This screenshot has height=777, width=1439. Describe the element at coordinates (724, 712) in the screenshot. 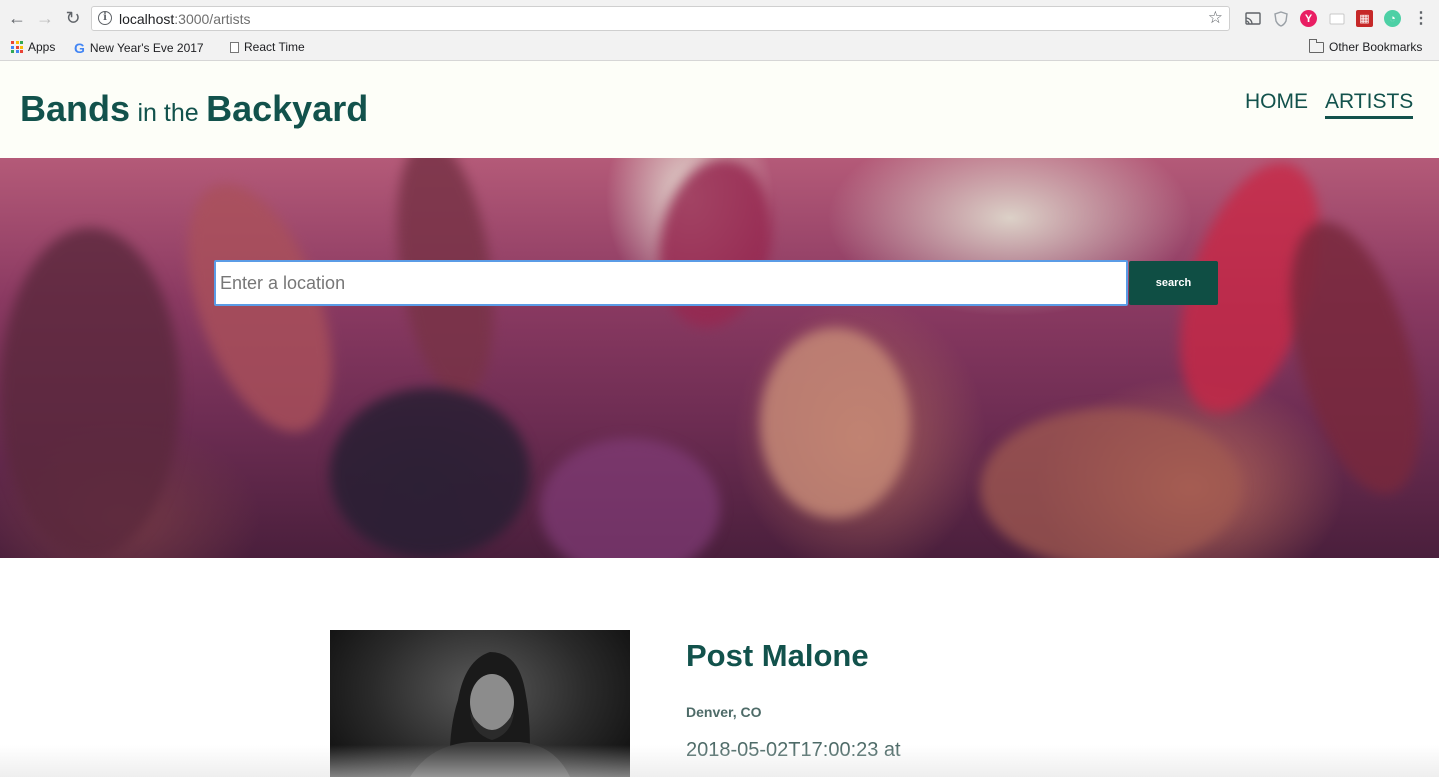

I see `artist-location: Denver, CO` at that location.